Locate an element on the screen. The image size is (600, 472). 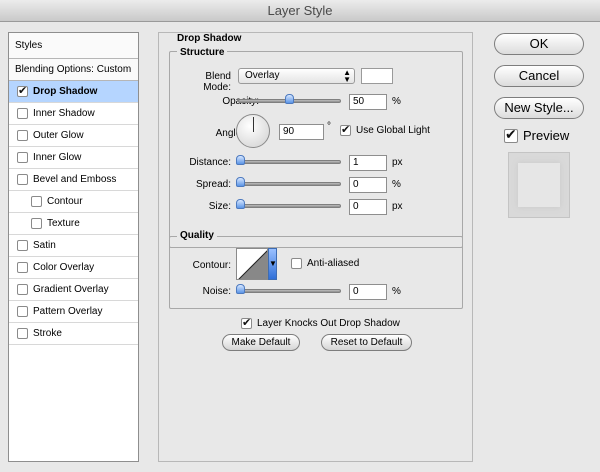
style-item: Texture is located at coordinates (73, 224).